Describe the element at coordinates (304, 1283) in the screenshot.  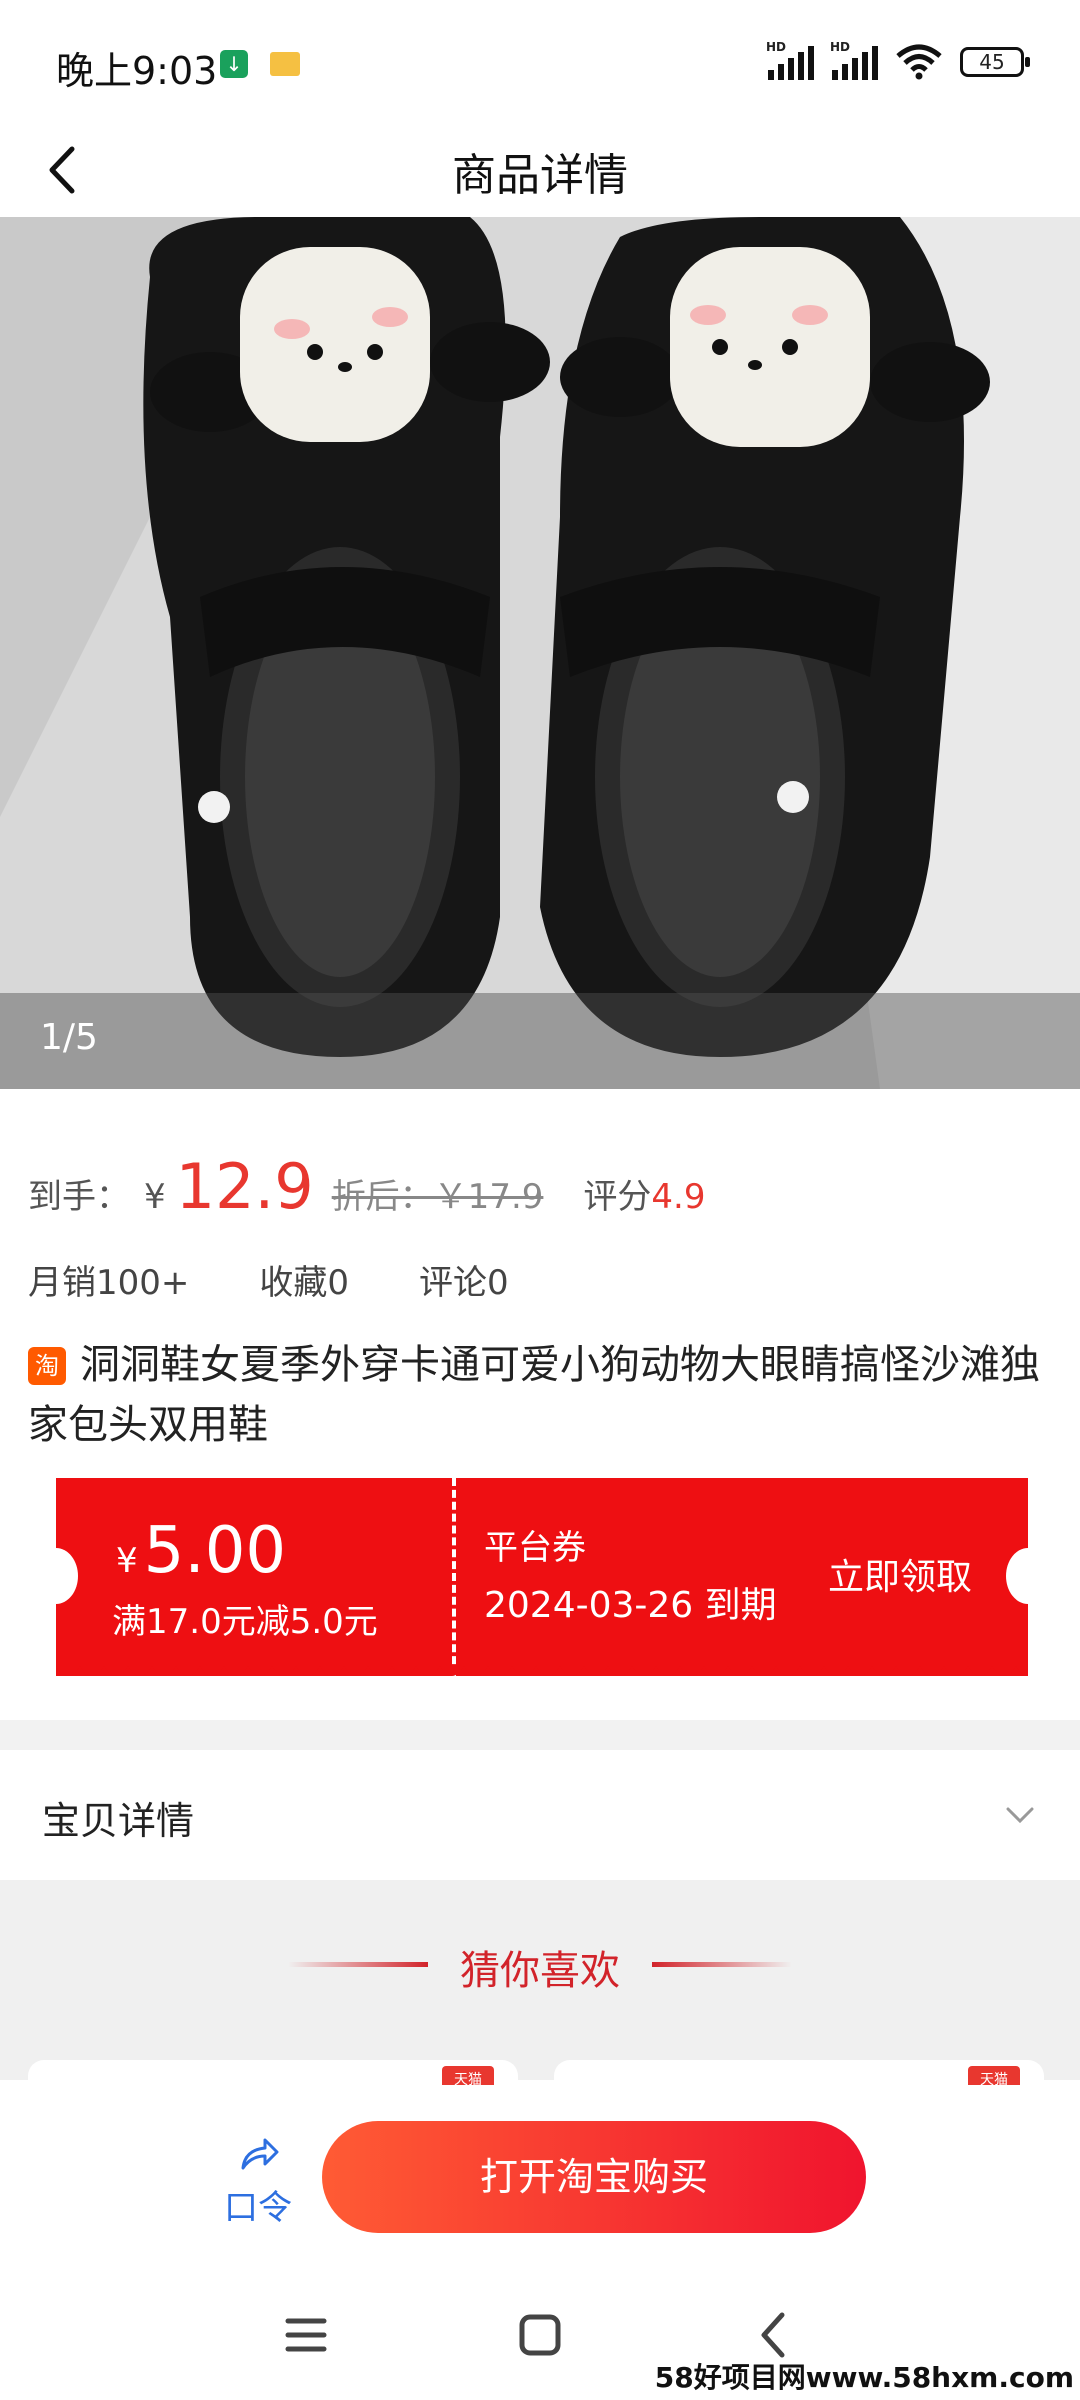
I see `favorites-count: 收藏0` at that location.